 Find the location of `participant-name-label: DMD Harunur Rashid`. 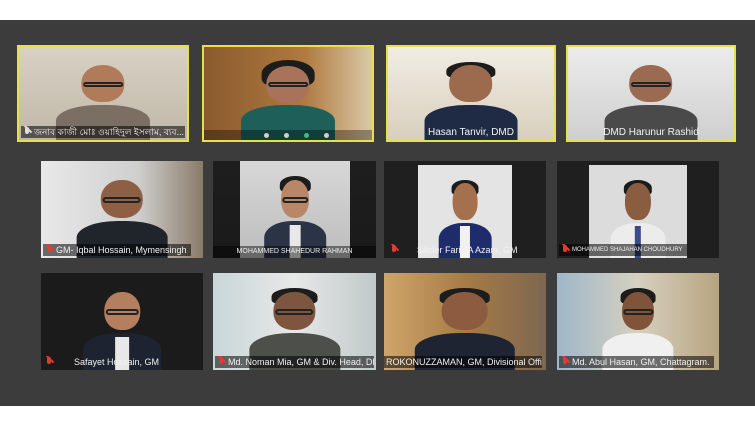

participant-name-label: DMD Harunur Rashid is located at coordinates (651, 132).